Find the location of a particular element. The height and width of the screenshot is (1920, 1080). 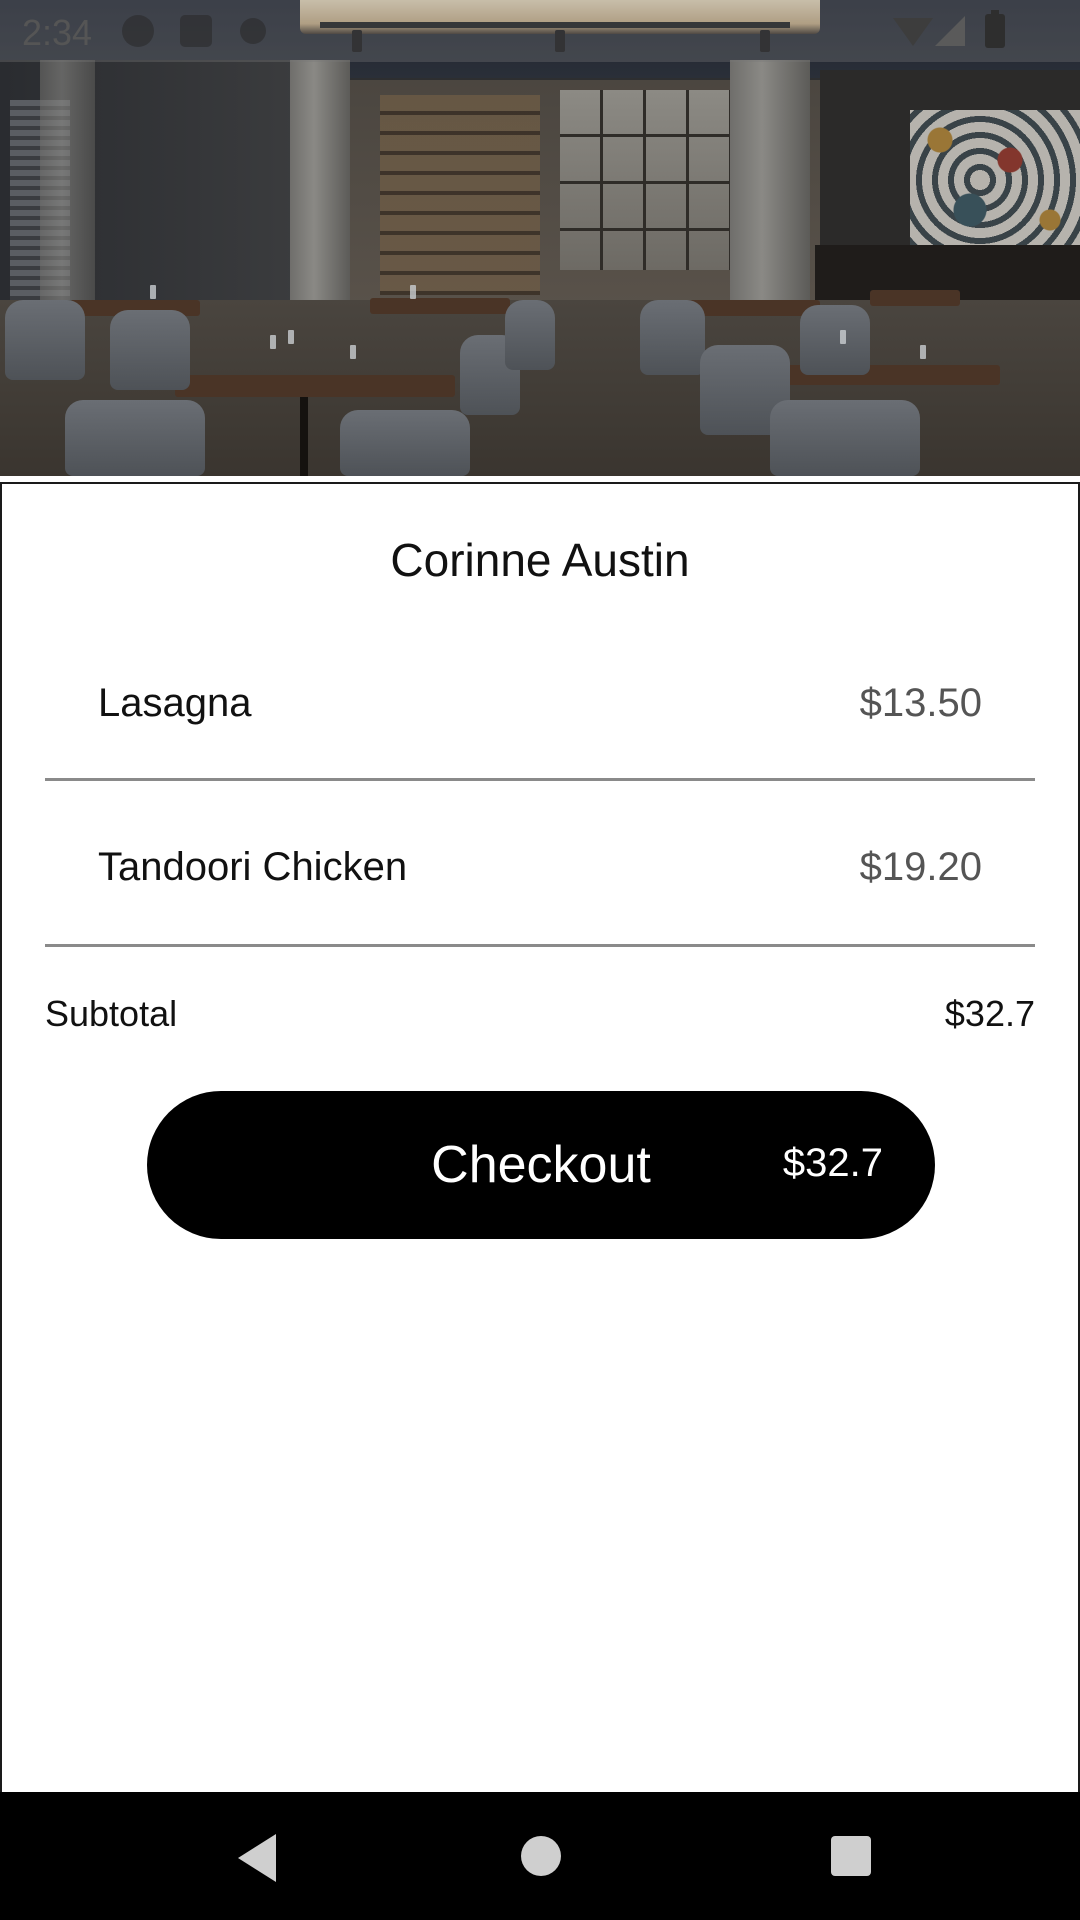

signal-icon is located at coordinates (950, 31).